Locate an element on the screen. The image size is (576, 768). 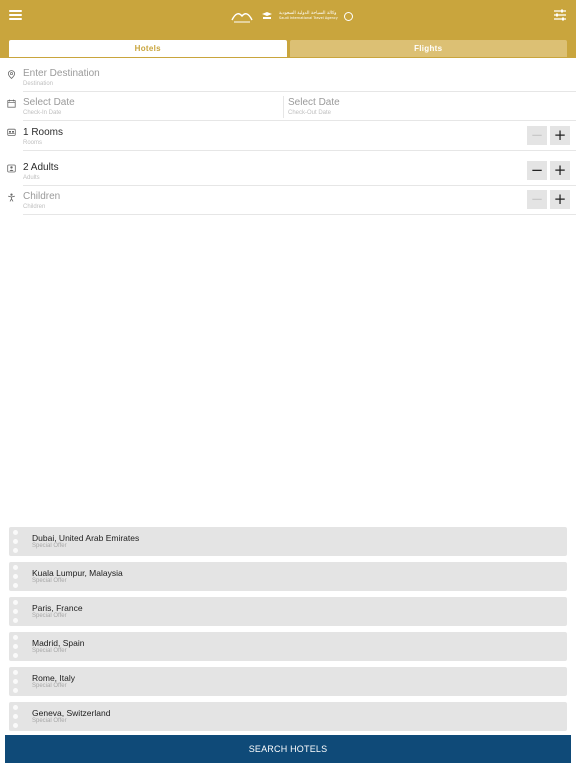
offer-item: Paris, France Special Offer is located at coordinates (288, 611).